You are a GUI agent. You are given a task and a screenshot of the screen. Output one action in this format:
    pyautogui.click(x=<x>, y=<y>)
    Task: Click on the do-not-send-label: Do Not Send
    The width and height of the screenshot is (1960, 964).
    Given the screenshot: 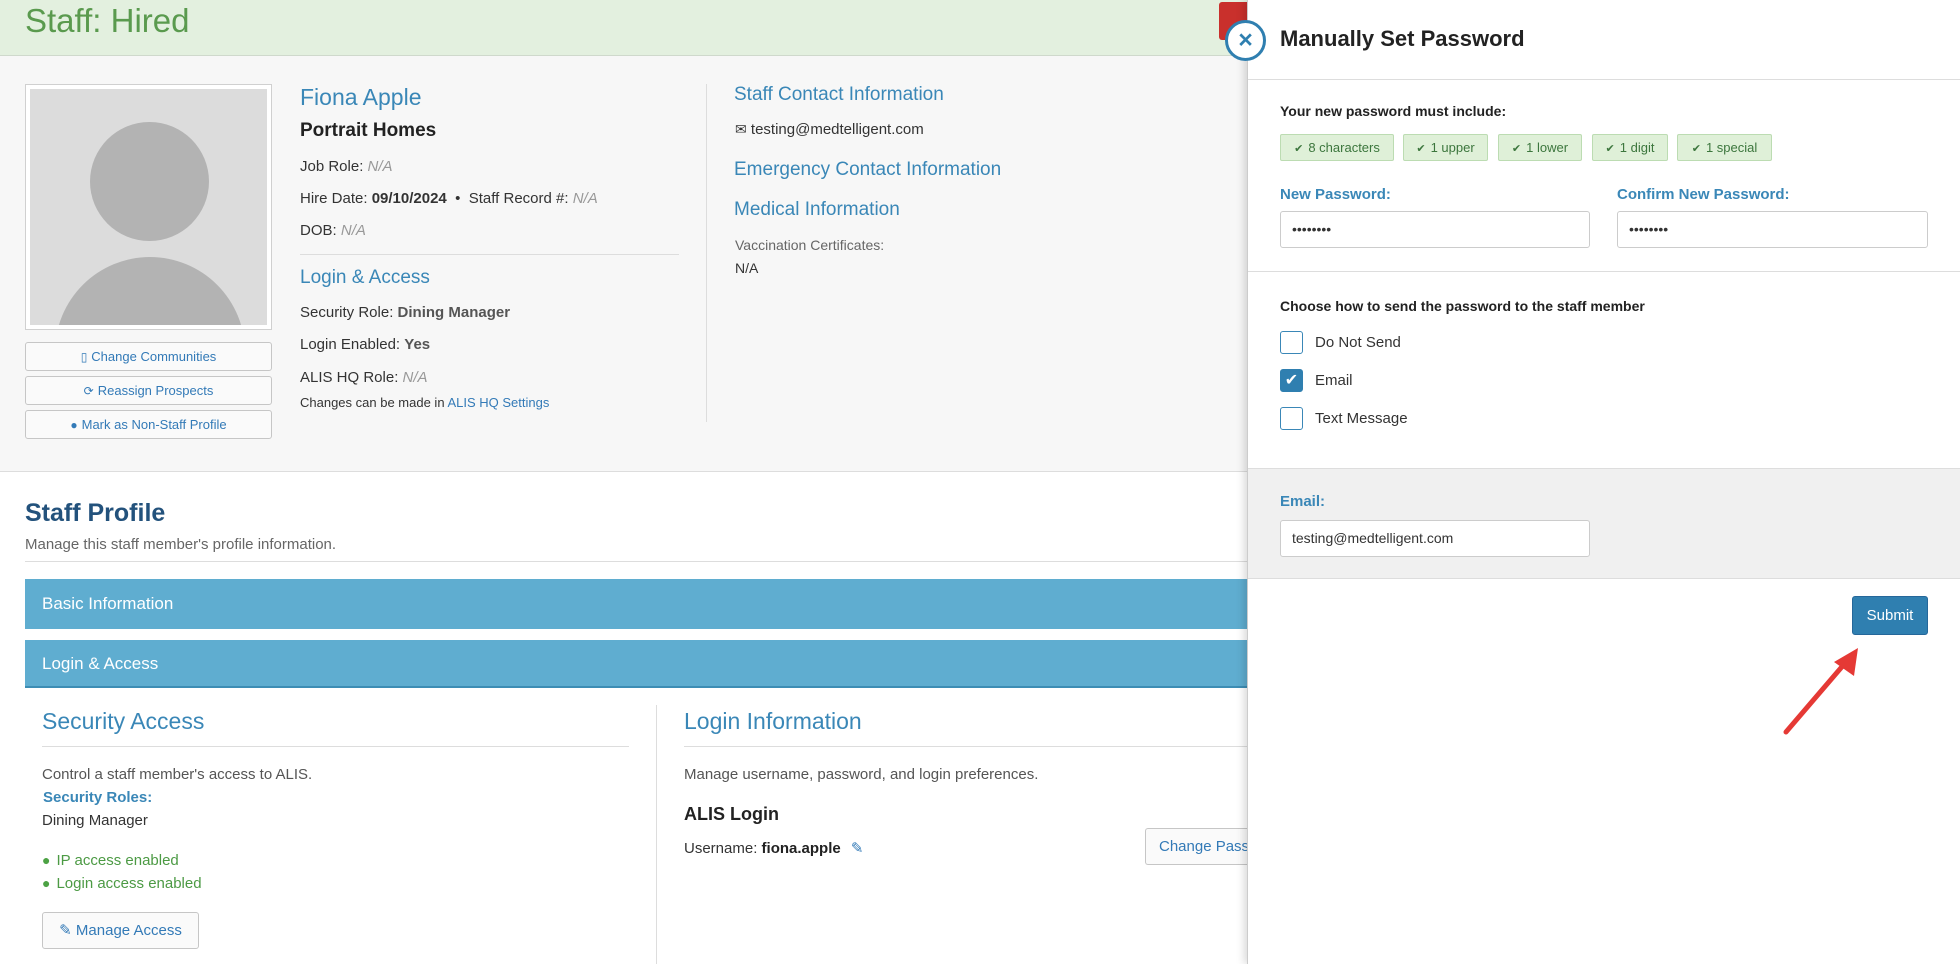 What is the action you would take?
    pyautogui.click(x=1358, y=342)
    